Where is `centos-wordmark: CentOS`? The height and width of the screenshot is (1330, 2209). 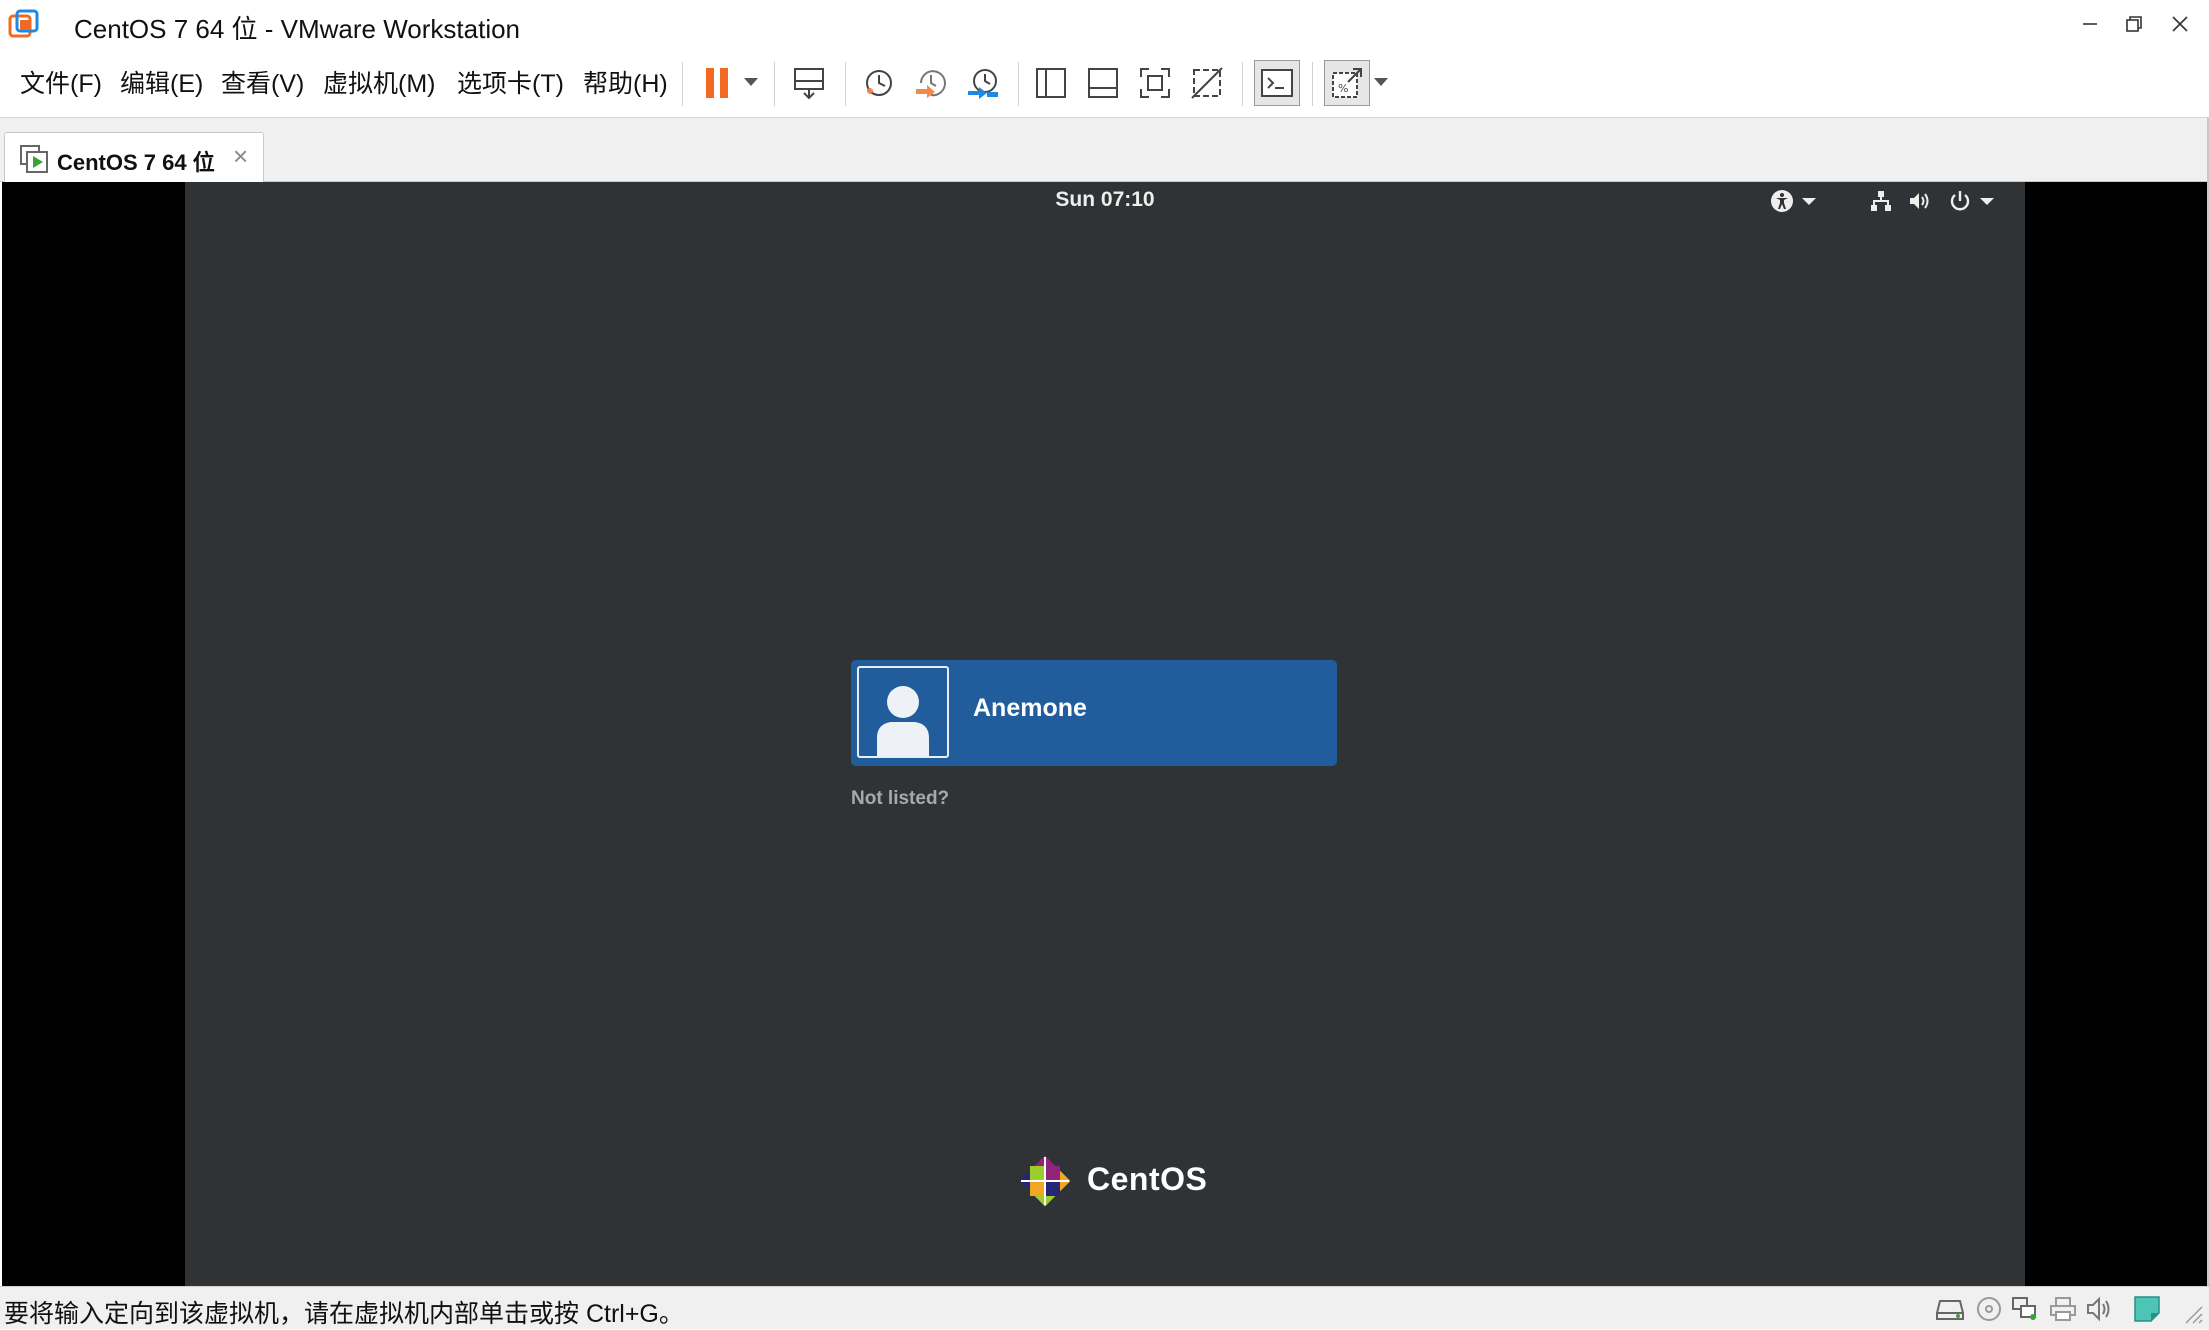
centos-wordmark: CentOS is located at coordinates (1147, 1179).